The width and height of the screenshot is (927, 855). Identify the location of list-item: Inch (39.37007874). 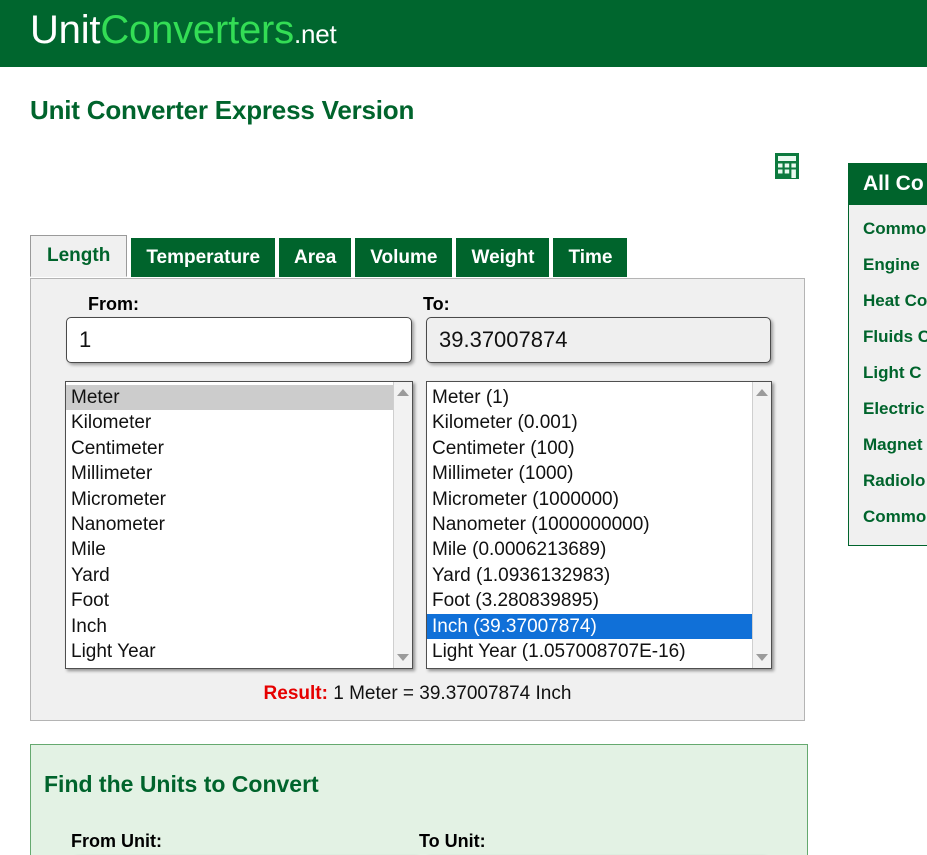
(589, 626).